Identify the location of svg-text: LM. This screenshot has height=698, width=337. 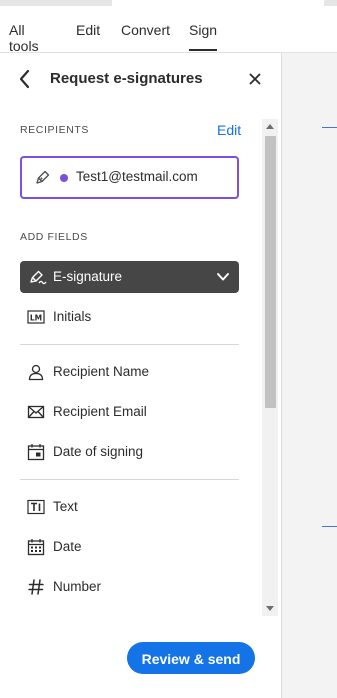
(36, 318).